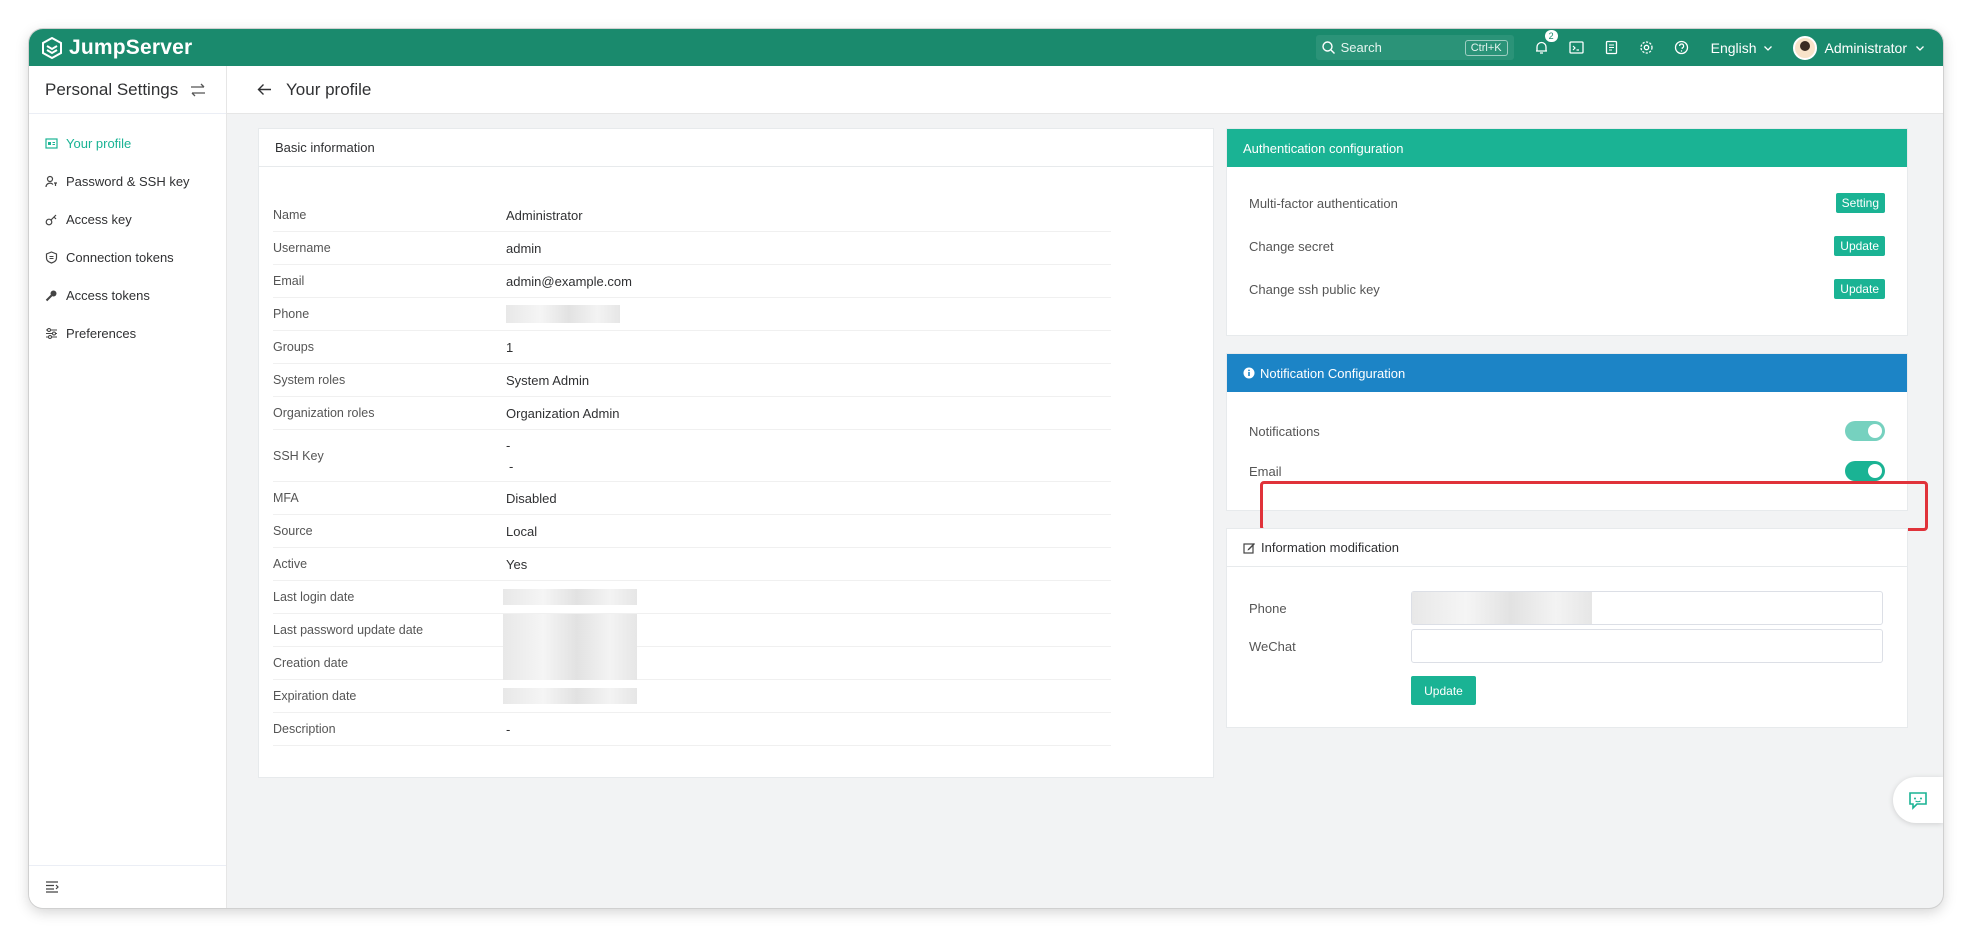 Image resolution: width=1972 pixels, height=927 pixels. I want to click on language-selector: English, so click(1742, 48).